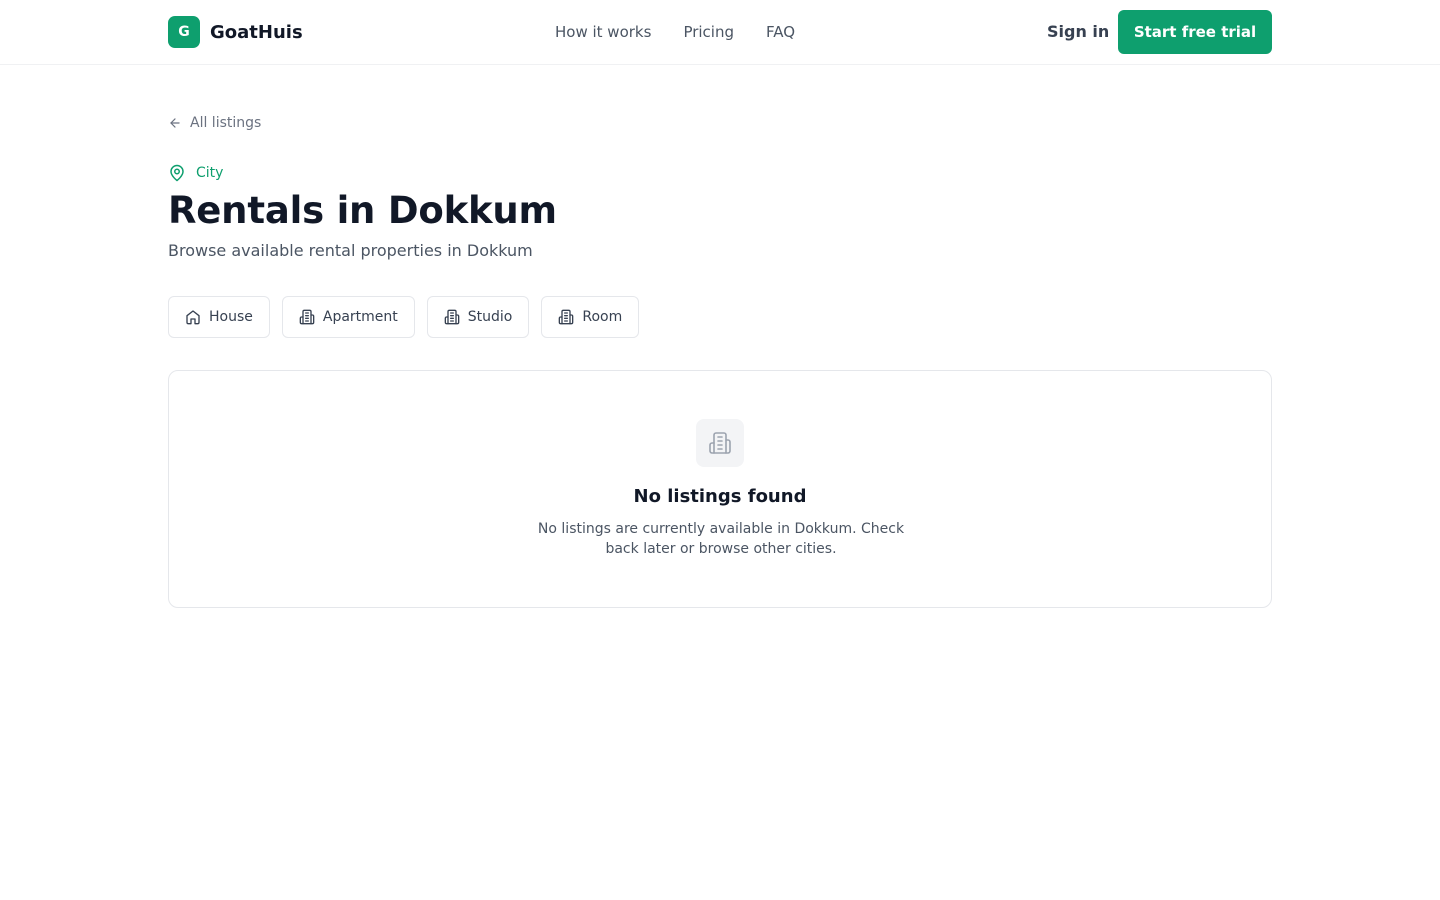 The image size is (1440, 900). What do you see at coordinates (1195, 32) in the screenshot?
I see `start-free-trial-button: Start free trial` at bounding box center [1195, 32].